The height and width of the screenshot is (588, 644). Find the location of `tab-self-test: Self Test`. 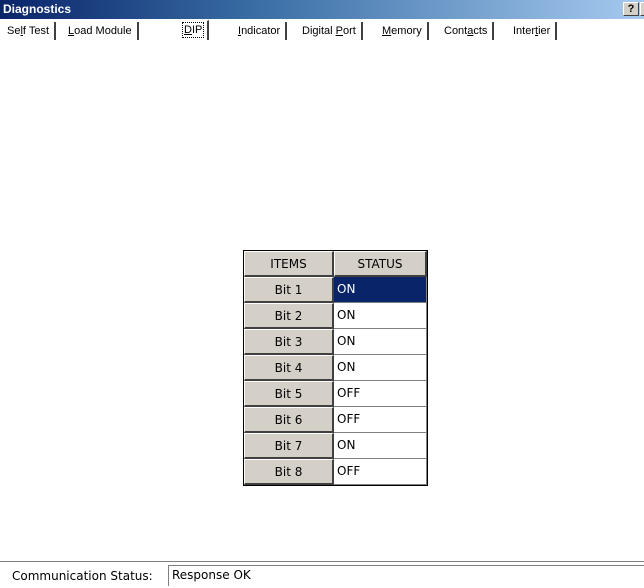

tab-self-test: Self Test is located at coordinates (29, 31).